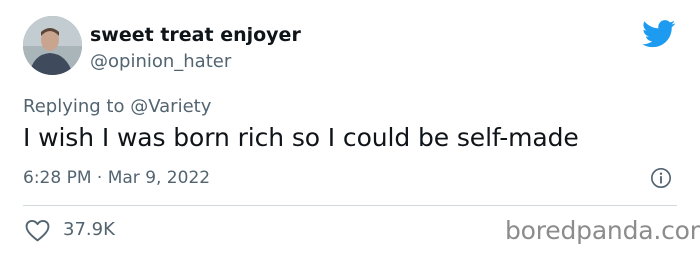  What do you see at coordinates (195, 35) in the screenshot?
I see `display-name: sweet treat enjoyer` at bounding box center [195, 35].